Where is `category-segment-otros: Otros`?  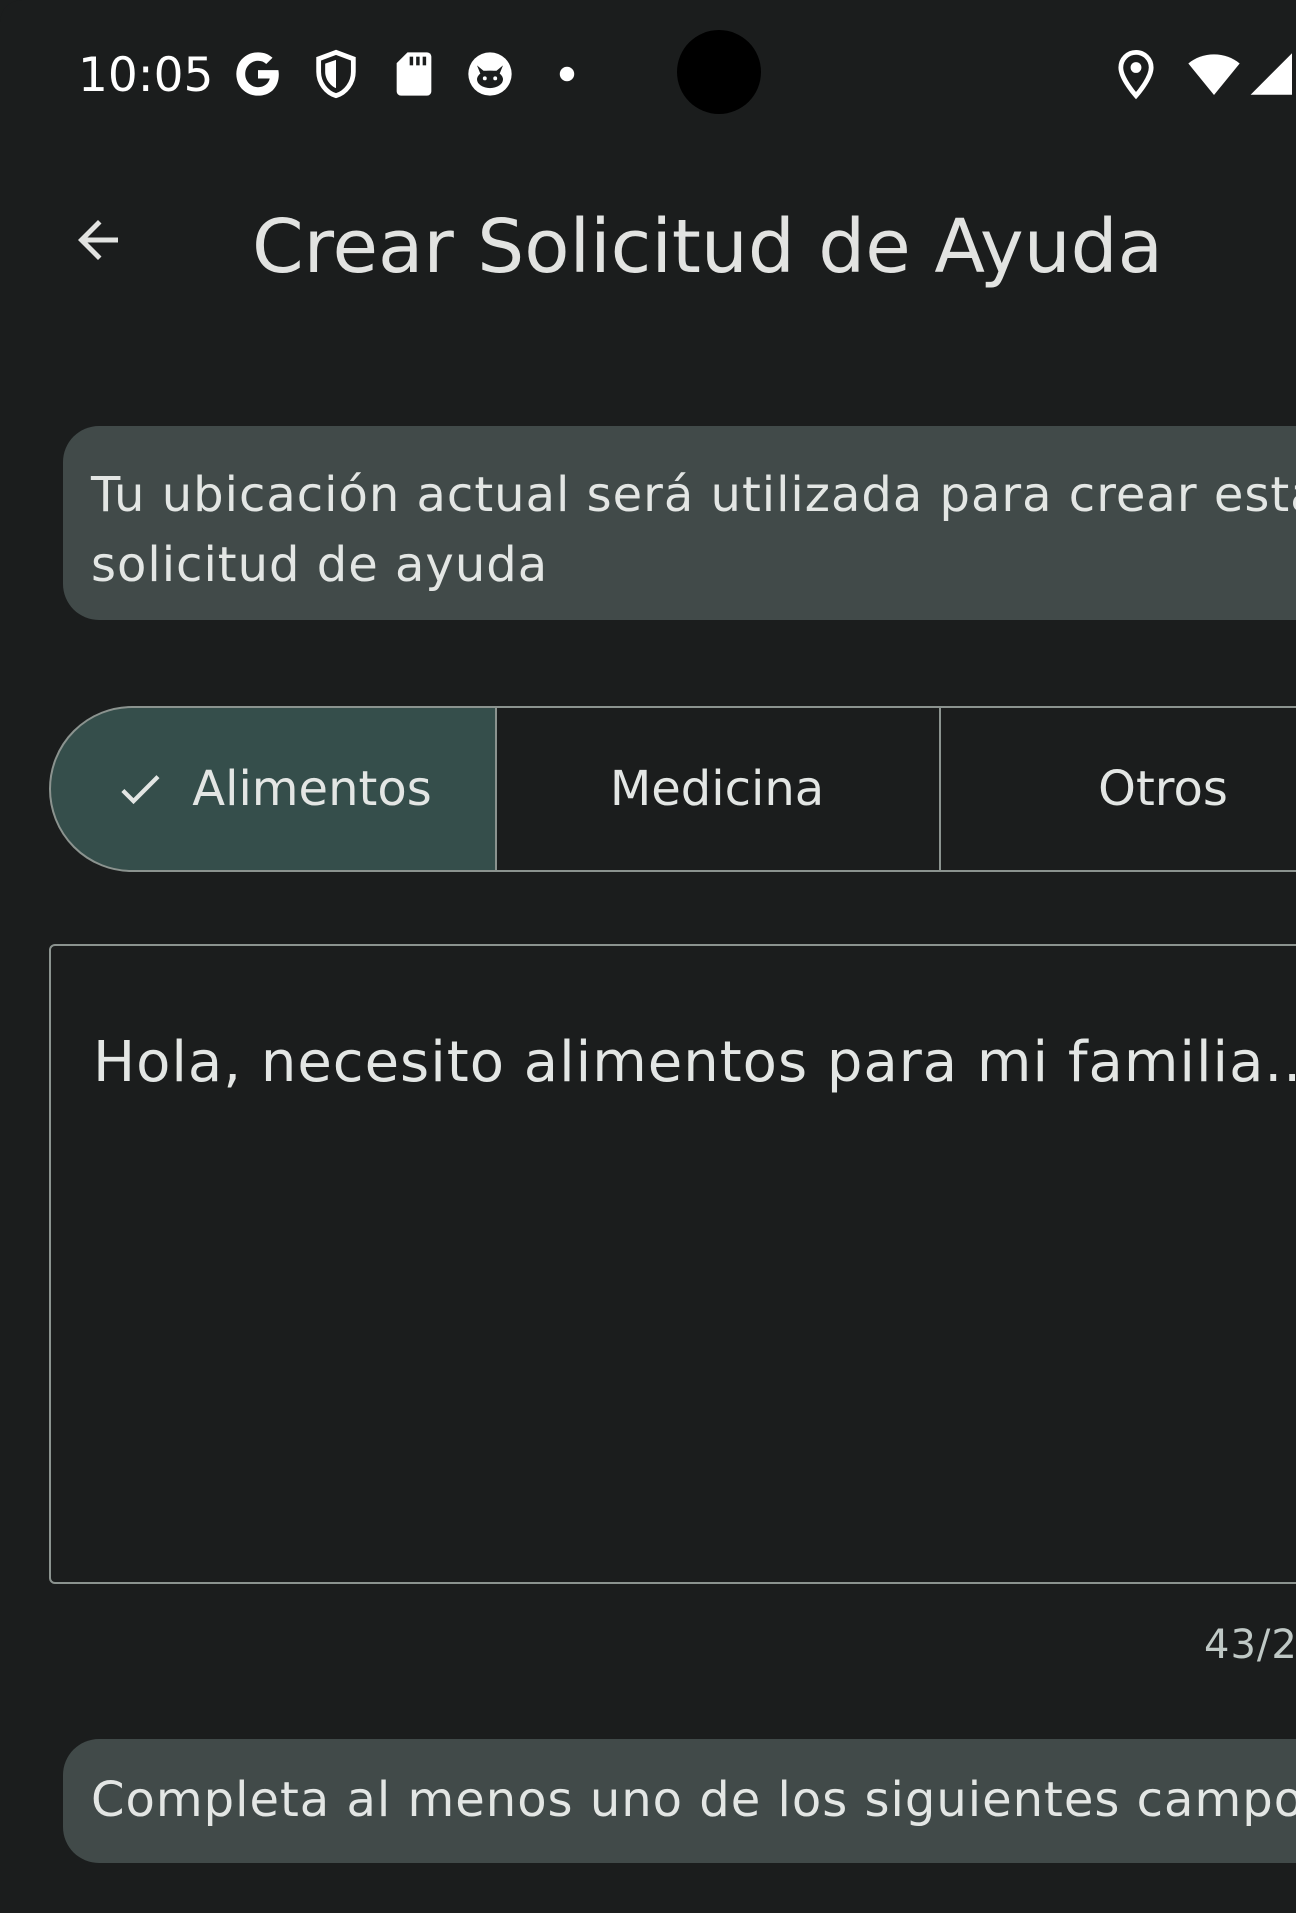 category-segment-otros: Otros is located at coordinates (1117, 789).